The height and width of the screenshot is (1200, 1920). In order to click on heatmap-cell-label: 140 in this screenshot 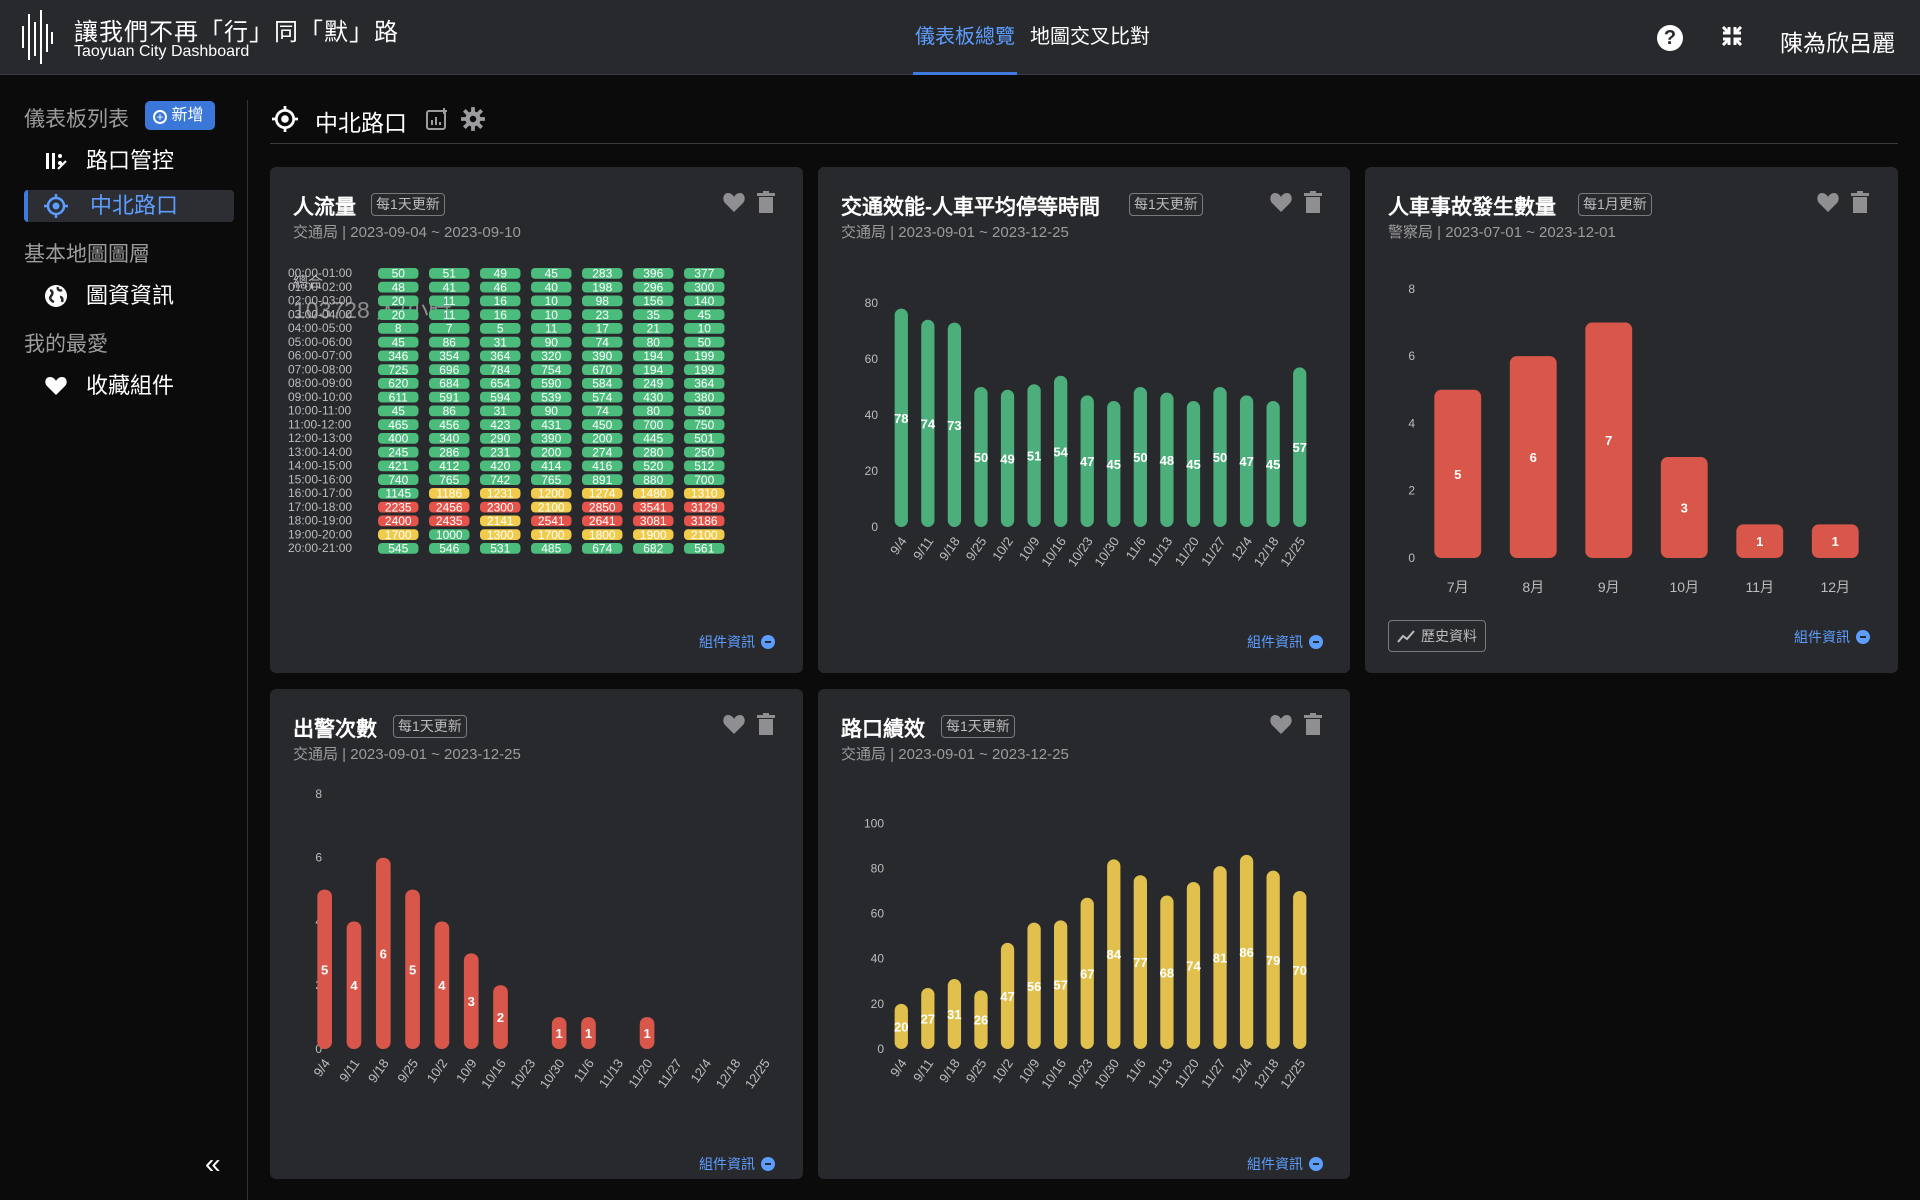, I will do `click(704, 301)`.